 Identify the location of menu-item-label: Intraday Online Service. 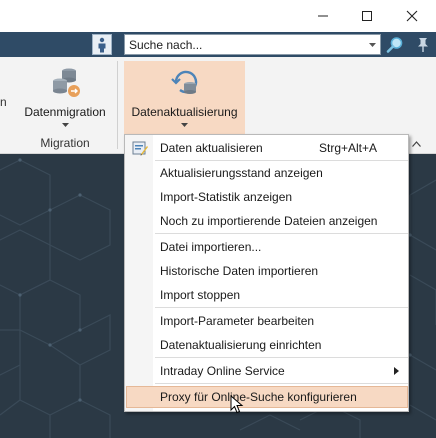
(222, 371).